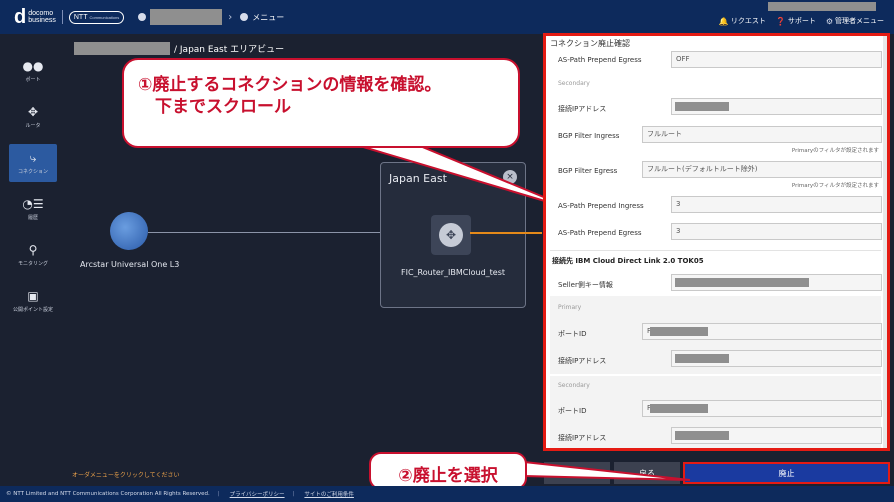 The width and height of the screenshot is (894, 502). Describe the element at coordinates (142, 17) in the screenshot. I see `breadcrumb-icon` at that location.